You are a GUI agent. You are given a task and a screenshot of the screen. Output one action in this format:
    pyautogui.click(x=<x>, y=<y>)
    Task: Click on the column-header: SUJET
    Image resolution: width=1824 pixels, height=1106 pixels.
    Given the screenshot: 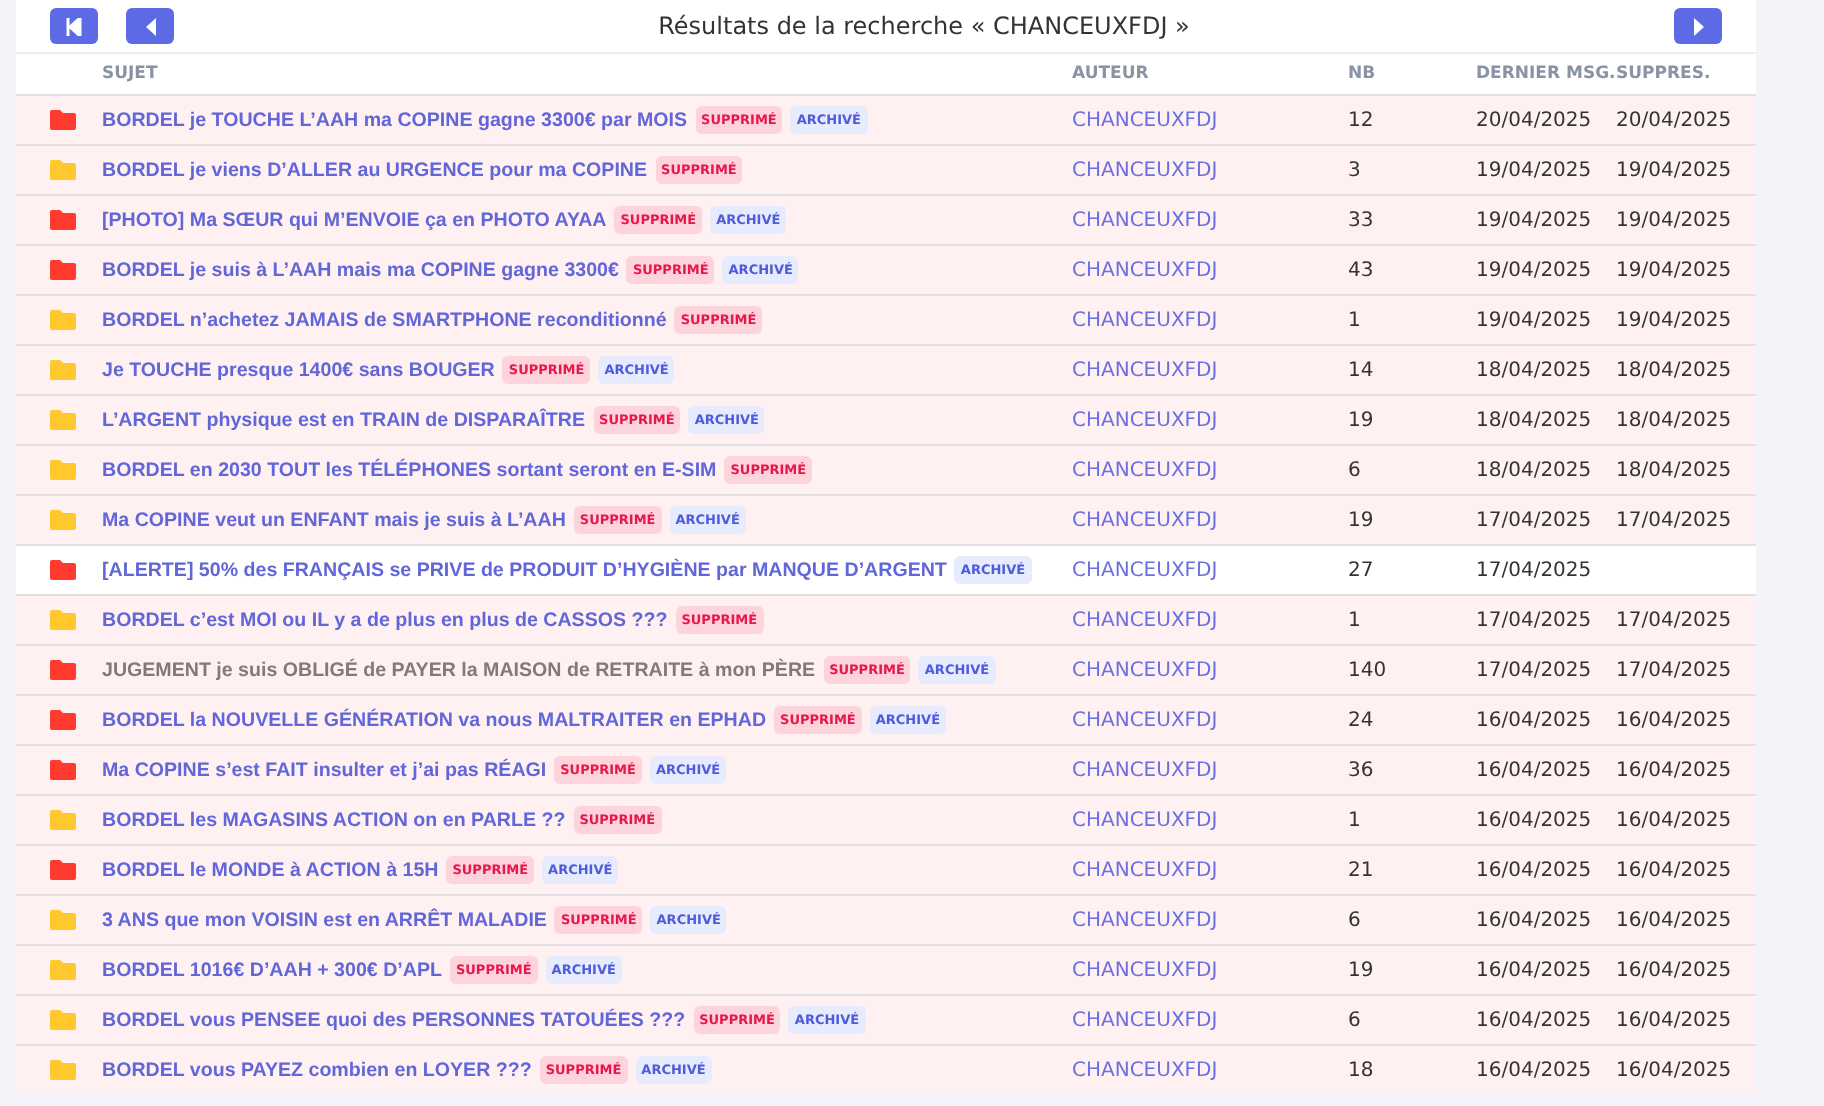 What is the action you would take?
    pyautogui.click(x=131, y=74)
    